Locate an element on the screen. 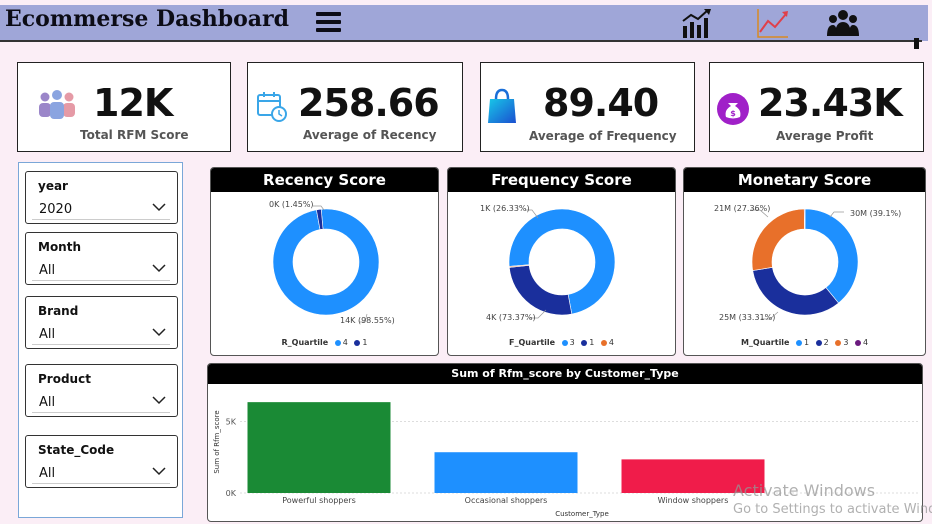 The image size is (932, 524). slice-label: 30M (39.1%) is located at coordinates (876, 213).